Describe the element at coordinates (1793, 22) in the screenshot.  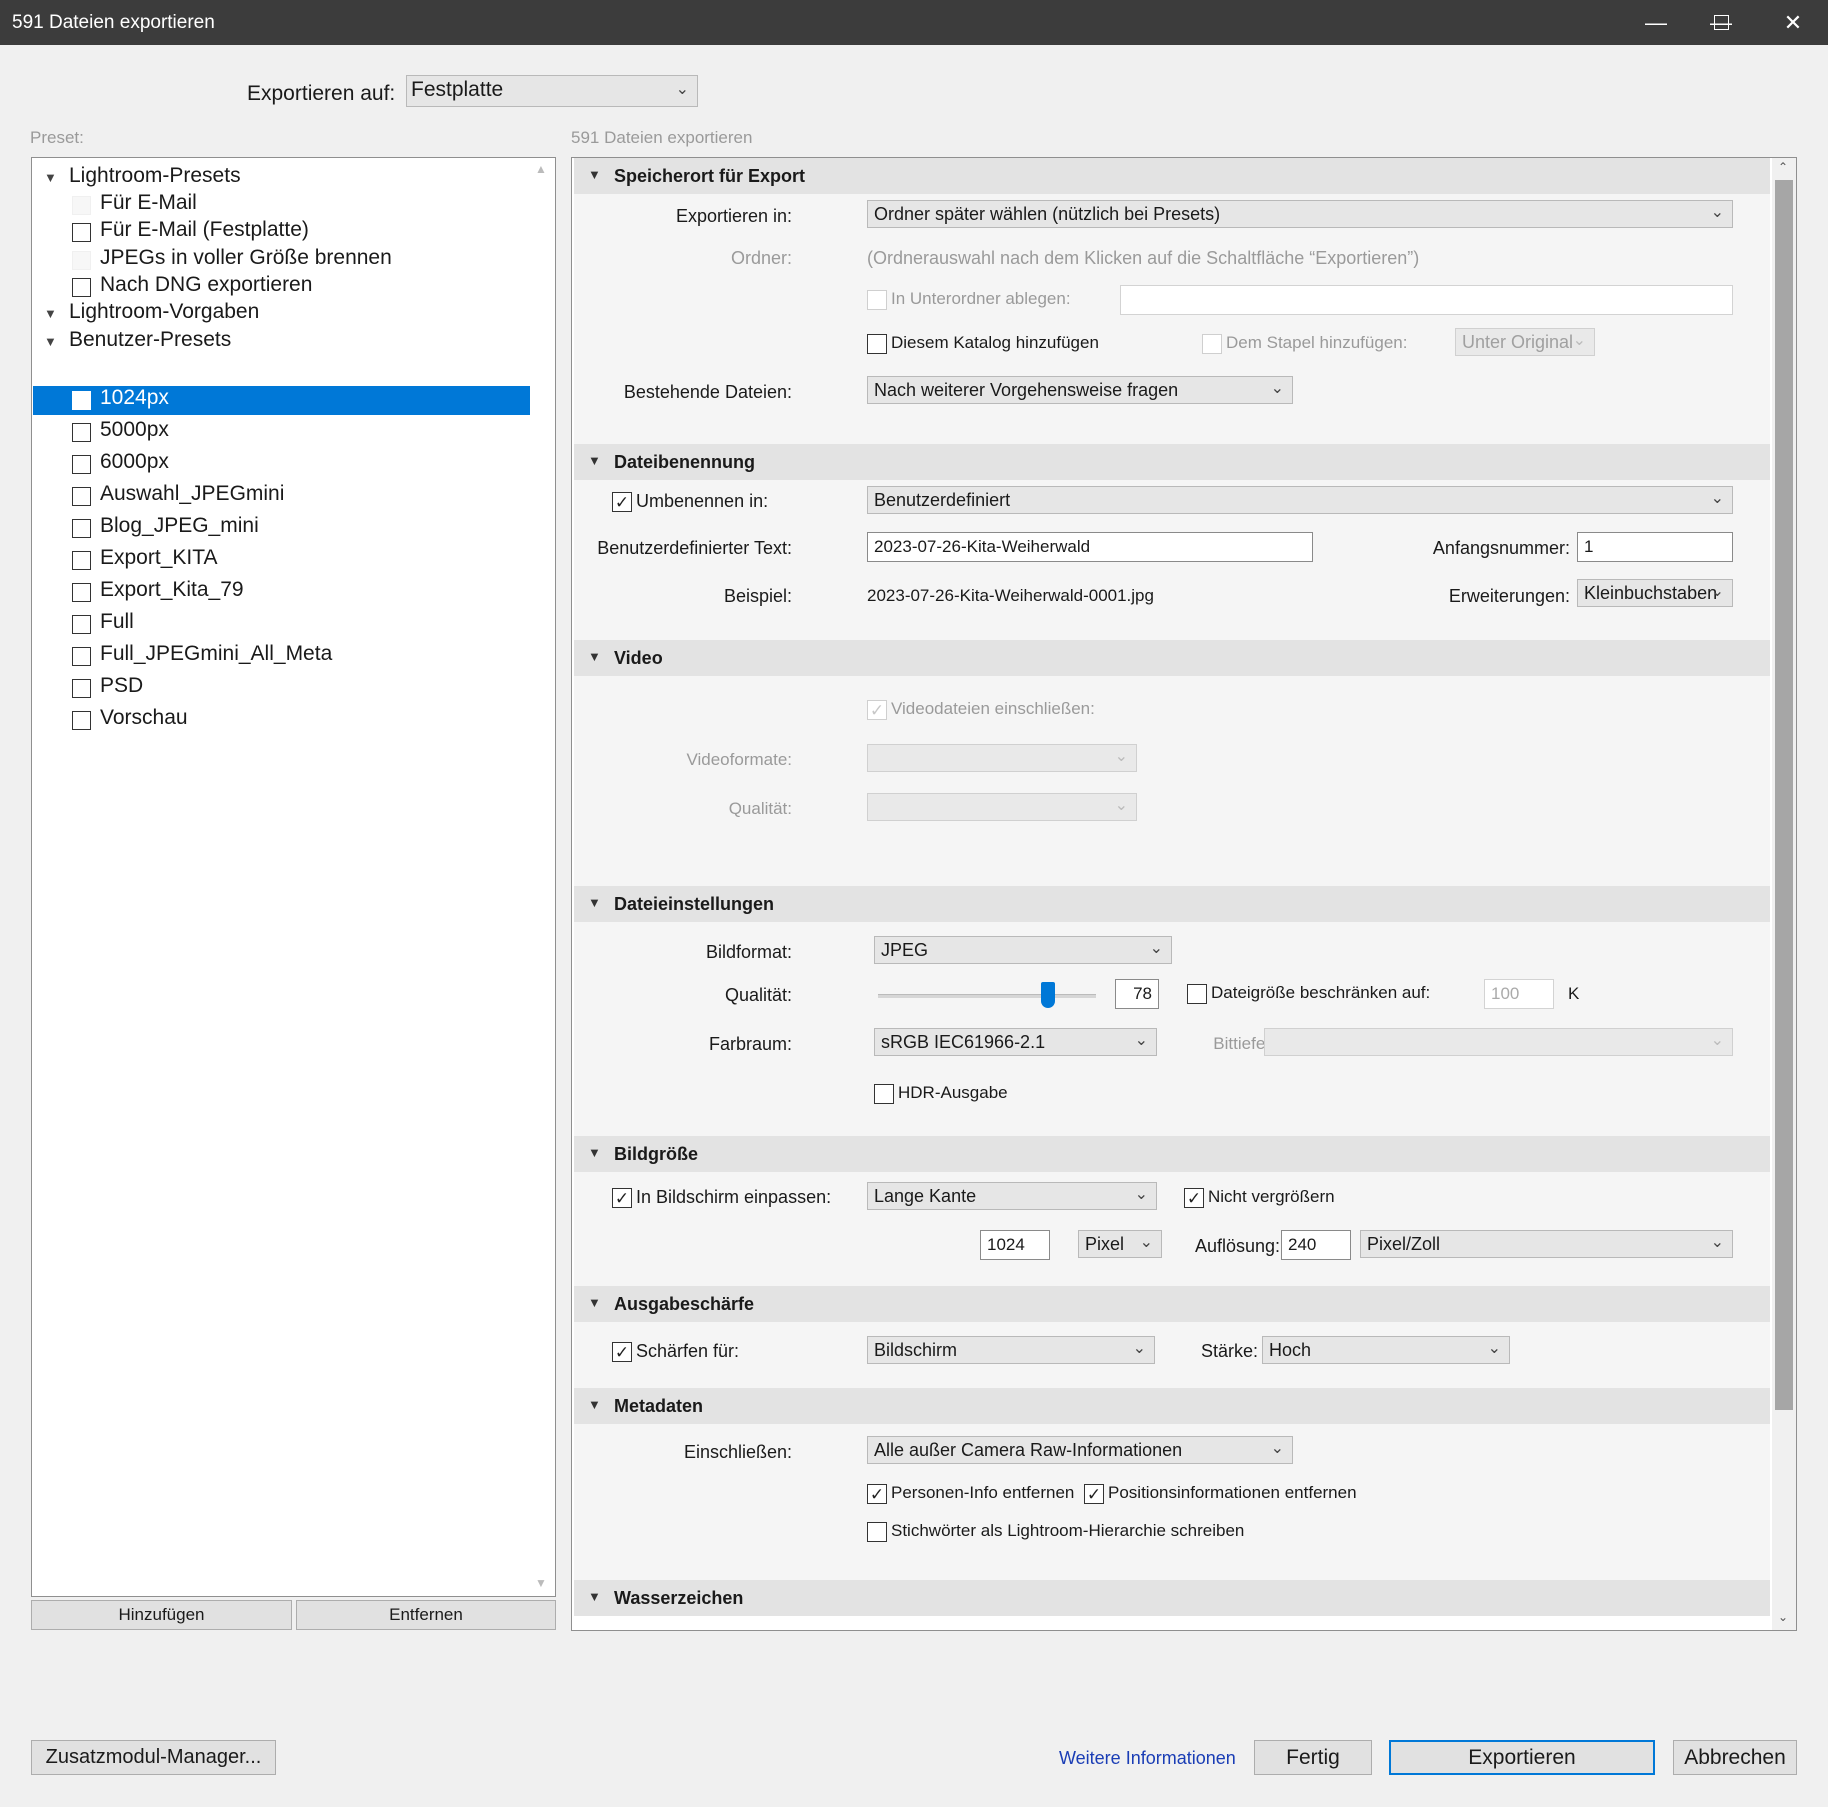
I see `close-button: ✕` at that location.